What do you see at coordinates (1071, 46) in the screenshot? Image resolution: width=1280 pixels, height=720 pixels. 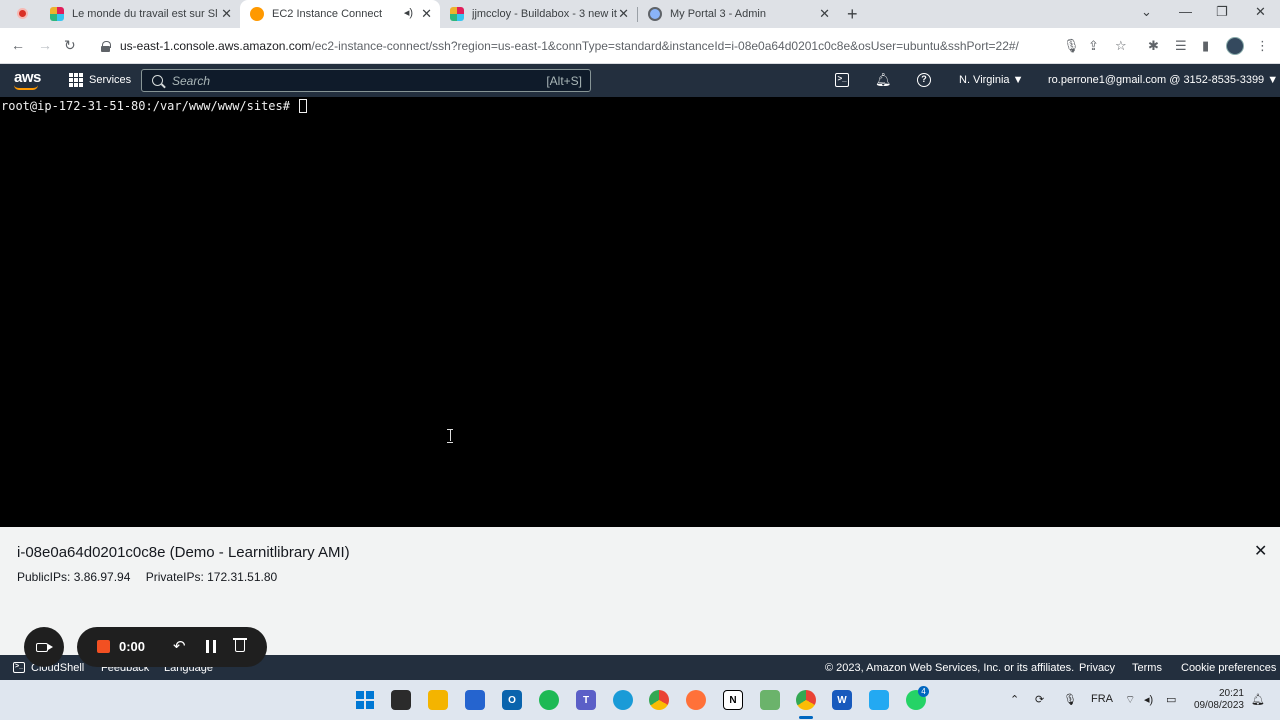 I see `microphone-icon: 🎙` at bounding box center [1071, 46].